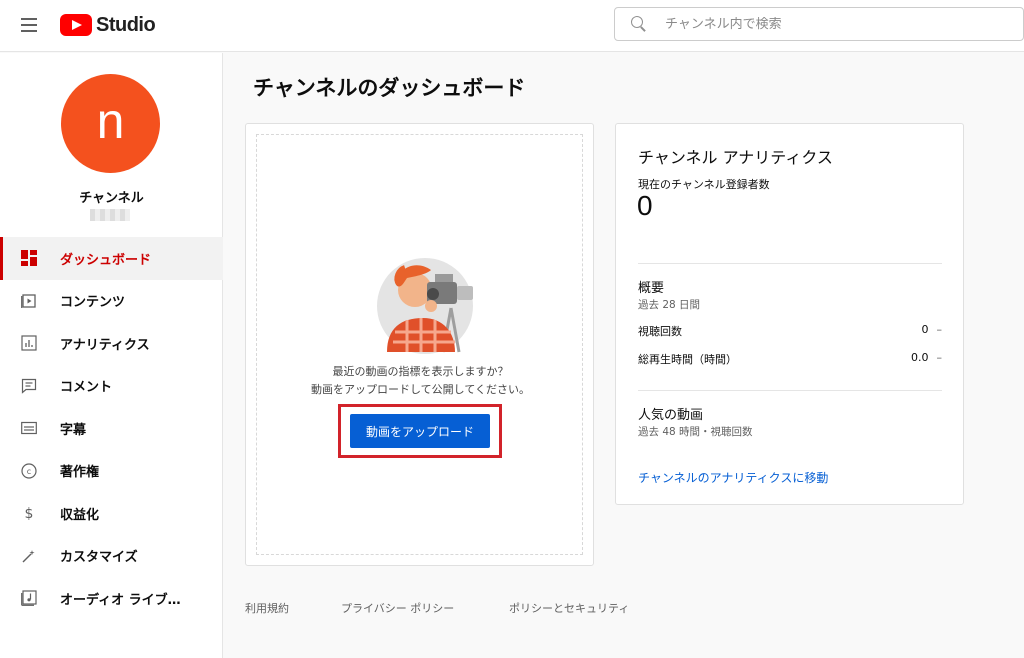 The width and height of the screenshot is (1024, 658). Describe the element at coordinates (420, 371) in the screenshot. I see `upload-prompt-line1: 最近の動画の指標を表示しますか？` at that location.